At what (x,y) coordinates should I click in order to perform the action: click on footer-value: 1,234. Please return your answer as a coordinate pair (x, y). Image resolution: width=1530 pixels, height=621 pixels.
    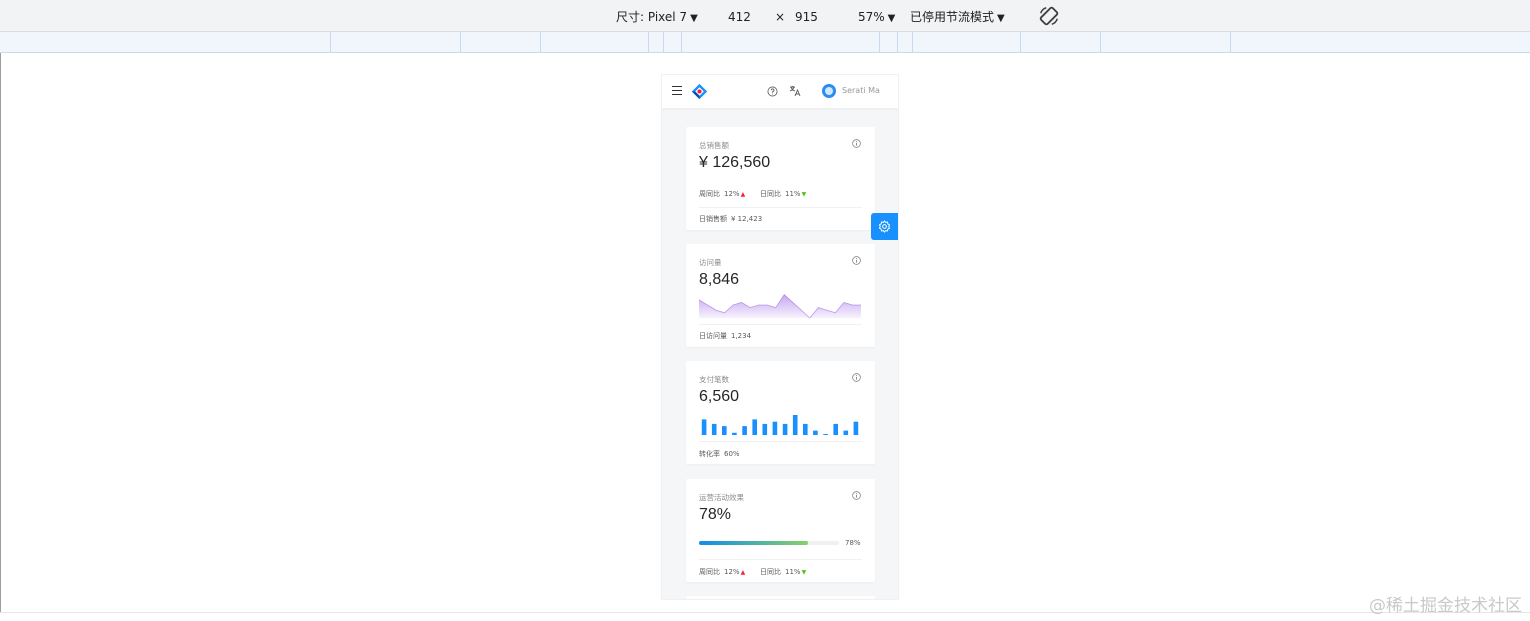
    Looking at the image, I should click on (741, 336).